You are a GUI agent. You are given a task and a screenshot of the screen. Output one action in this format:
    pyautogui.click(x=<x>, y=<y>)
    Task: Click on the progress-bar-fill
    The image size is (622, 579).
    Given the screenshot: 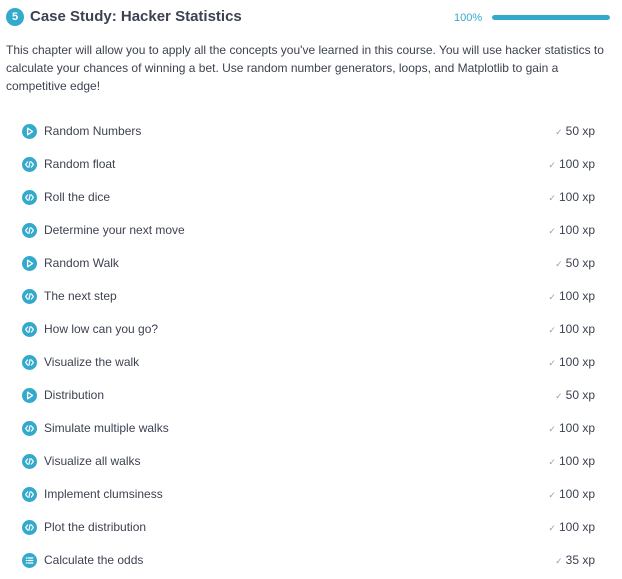 What is the action you would take?
    pyautogui.click(x=551, y=17)
    